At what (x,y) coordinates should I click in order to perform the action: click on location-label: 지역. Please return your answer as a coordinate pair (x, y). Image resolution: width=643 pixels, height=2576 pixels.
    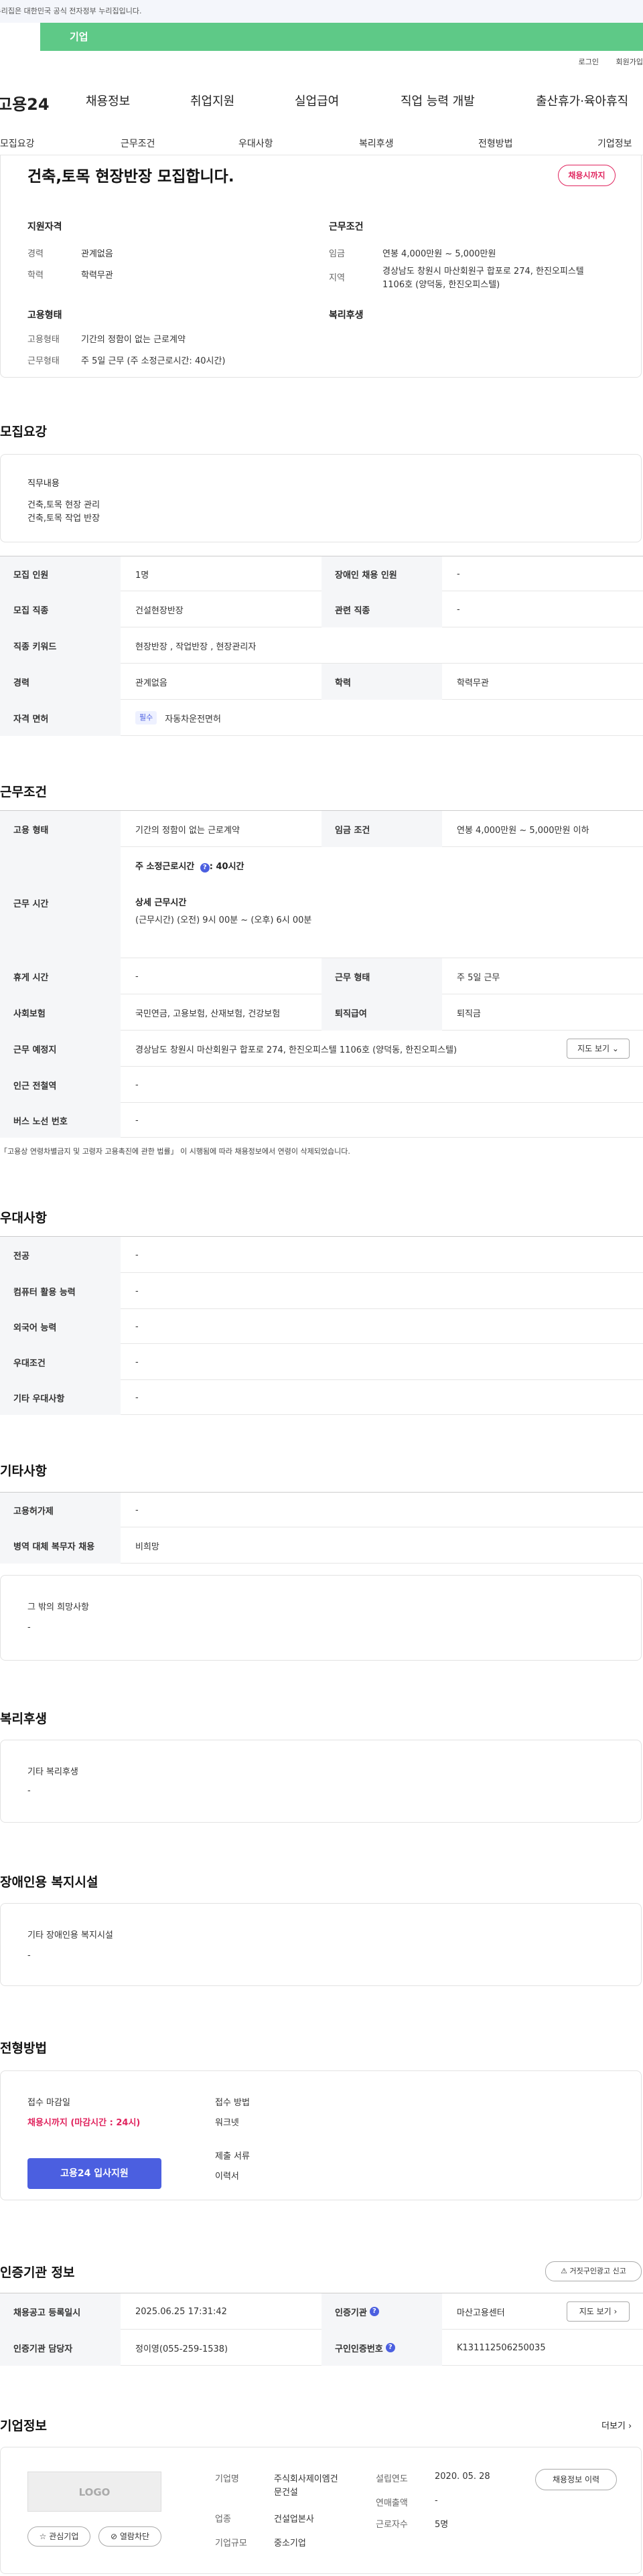
    Looking at the image, I should click on (337, 278).